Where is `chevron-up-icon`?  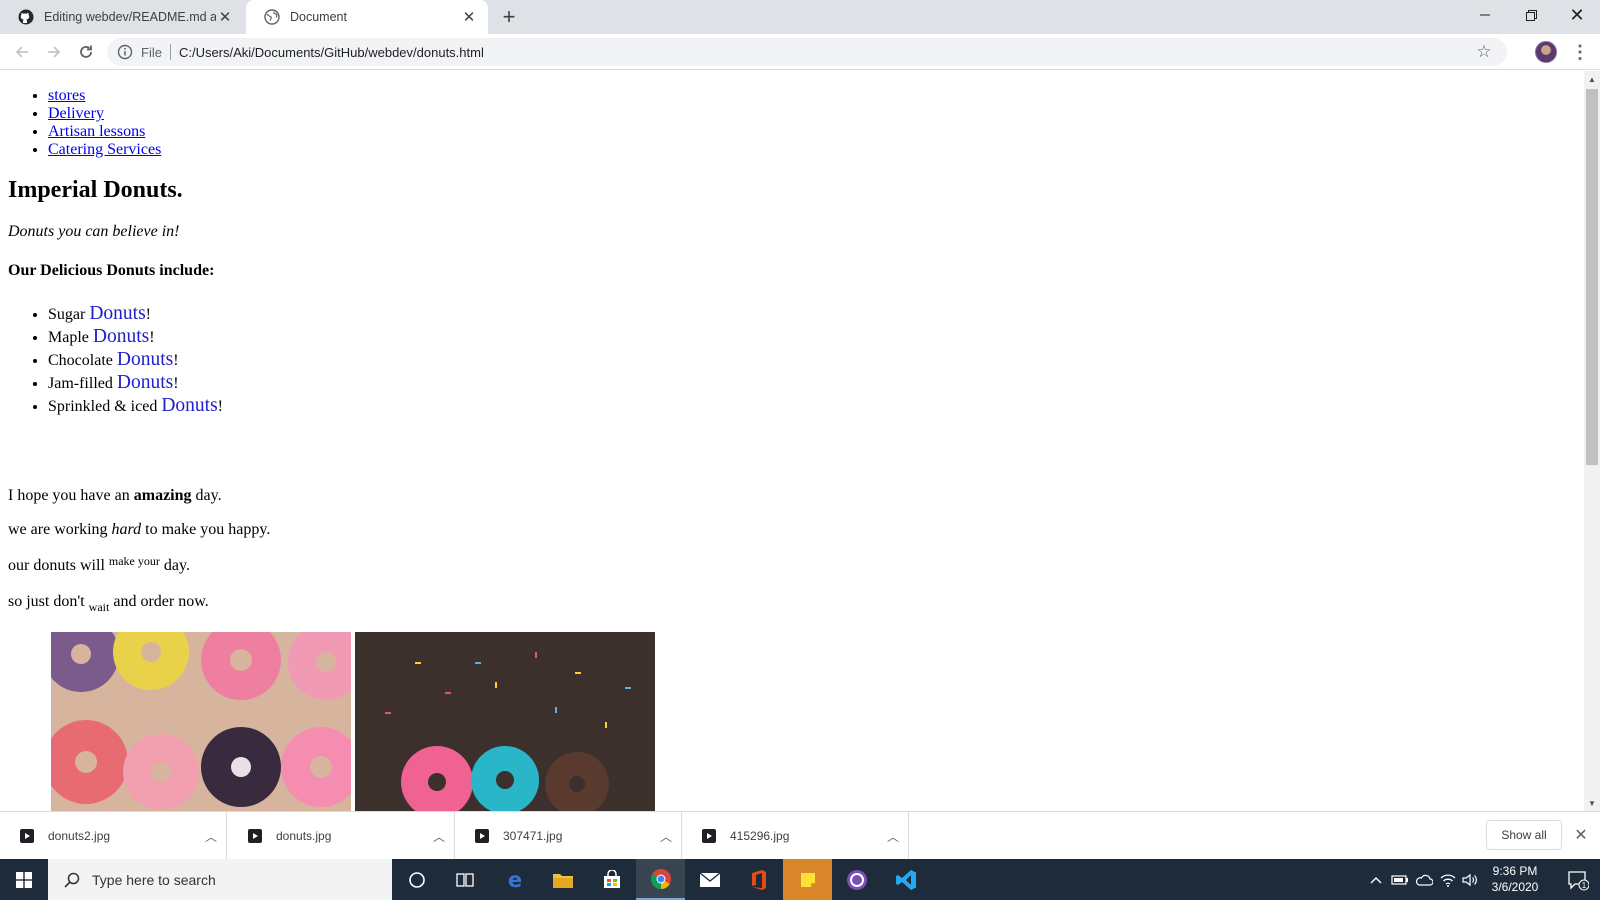 chevron-up-icon is located at coordinates (1376, 879).